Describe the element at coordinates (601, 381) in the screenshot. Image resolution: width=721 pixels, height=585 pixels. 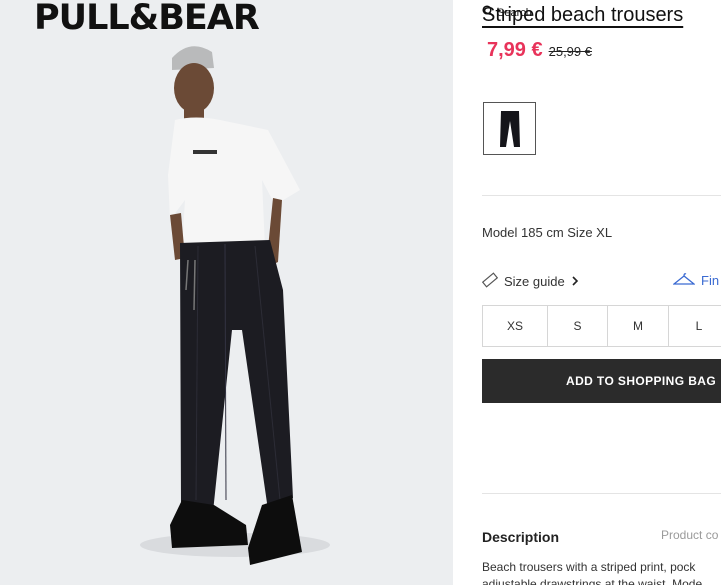
I see `add-to-bag-button: ADD TO SHOPPING BAG` at that location.